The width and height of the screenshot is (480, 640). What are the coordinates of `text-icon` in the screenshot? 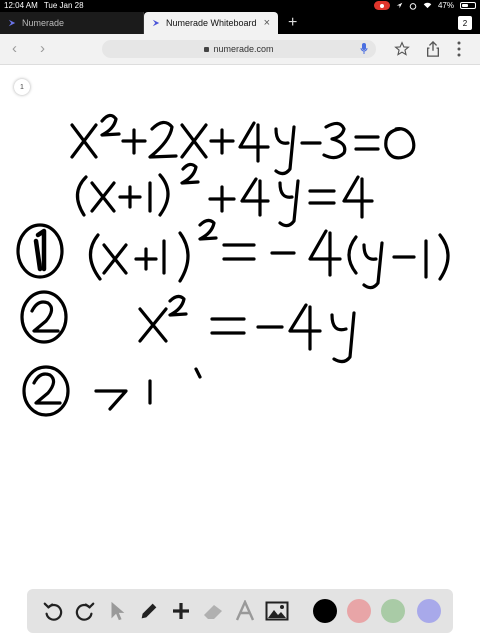 It's located at (245, 610).